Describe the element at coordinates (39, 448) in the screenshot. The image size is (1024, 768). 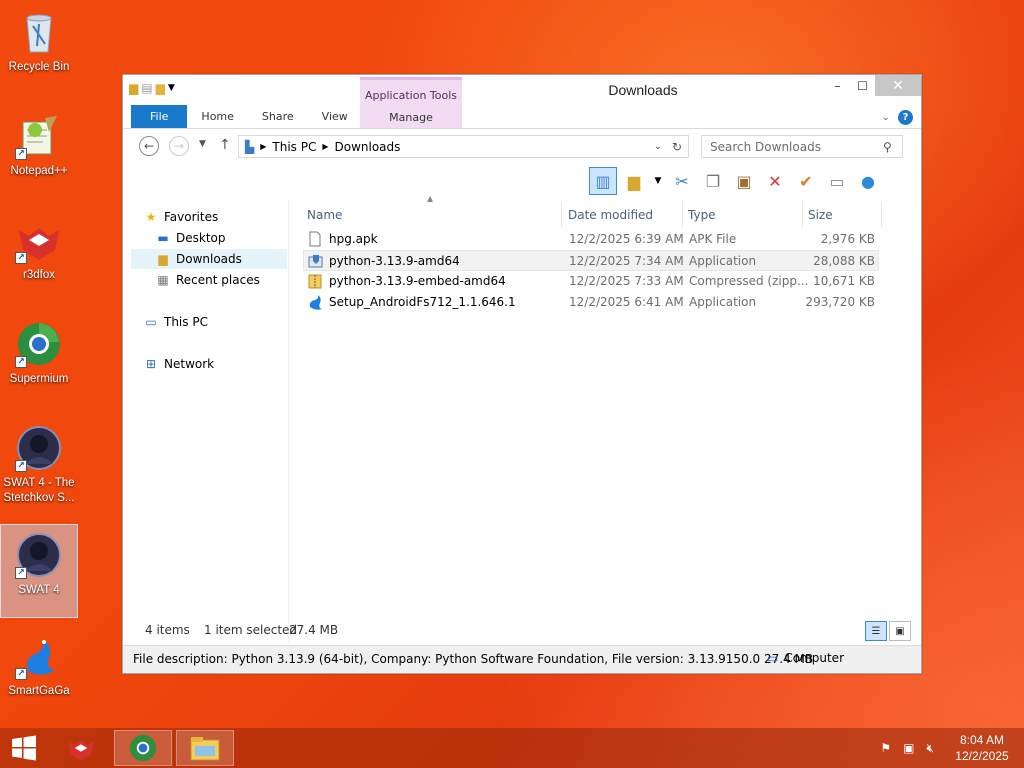
I see `swat4-icon: ↗` at that location.